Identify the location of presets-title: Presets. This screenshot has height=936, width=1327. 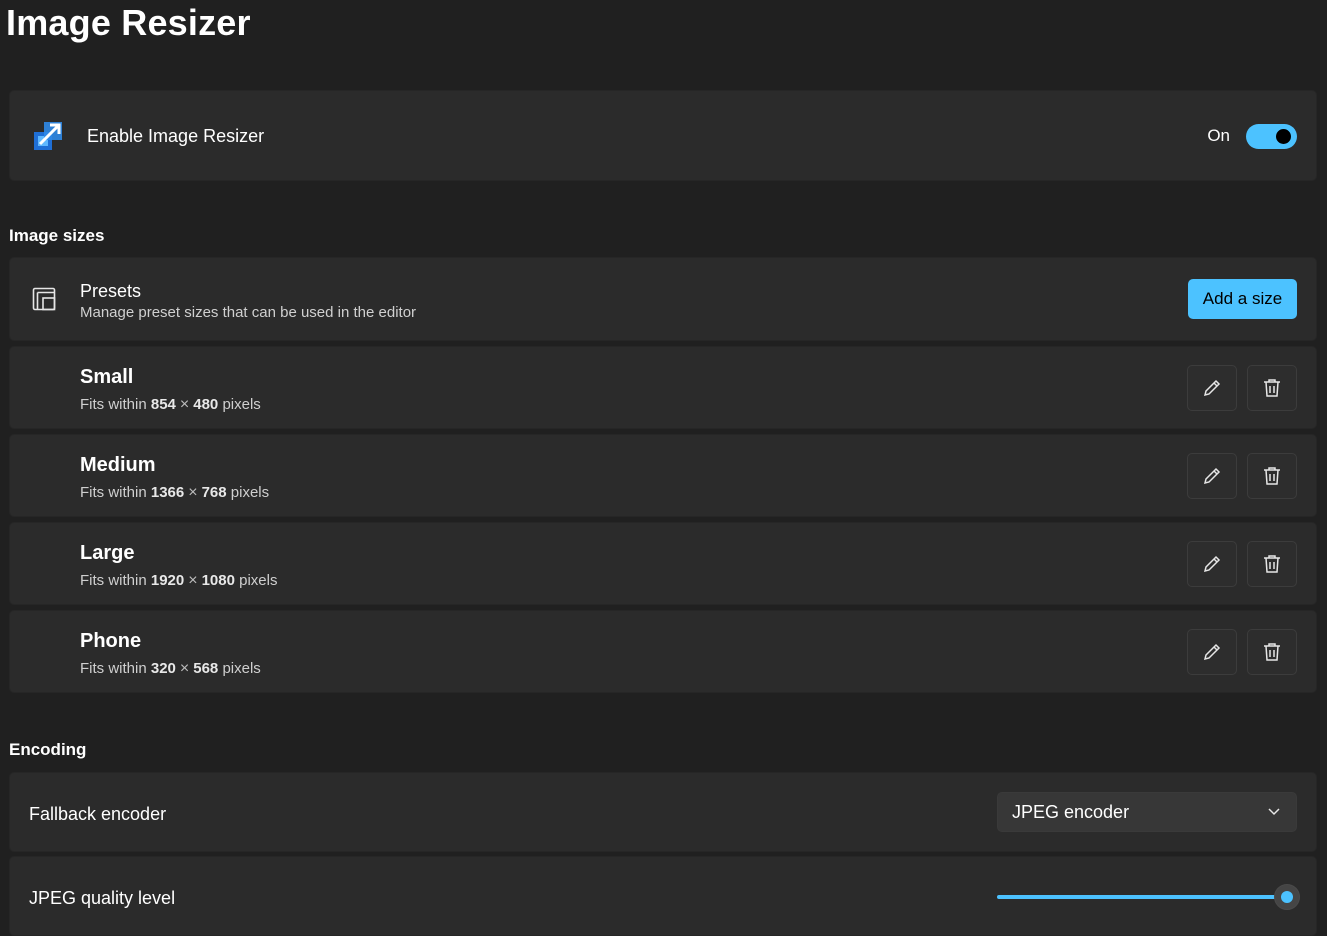
(111, 291).